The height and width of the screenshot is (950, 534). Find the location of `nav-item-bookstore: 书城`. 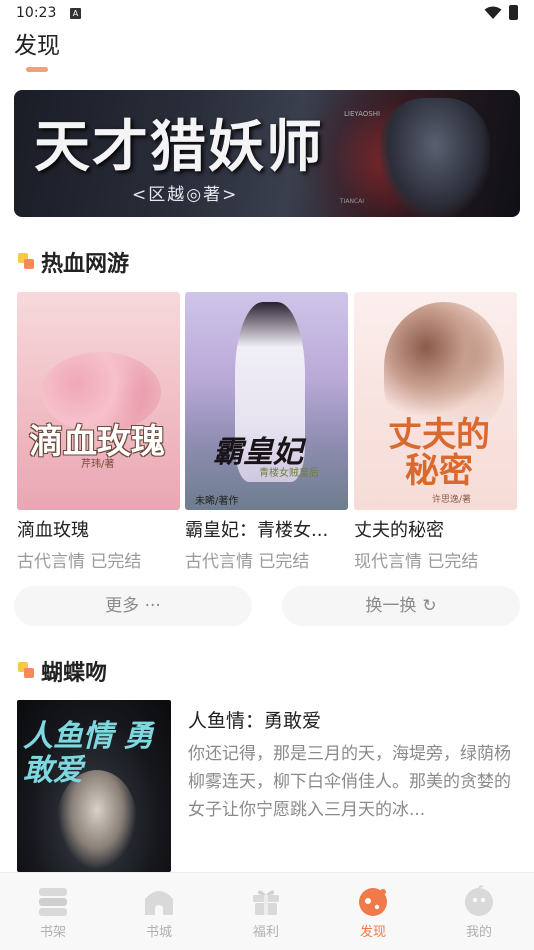

nav-item-bookstore: 书城 is located at coordinates (159, 911).